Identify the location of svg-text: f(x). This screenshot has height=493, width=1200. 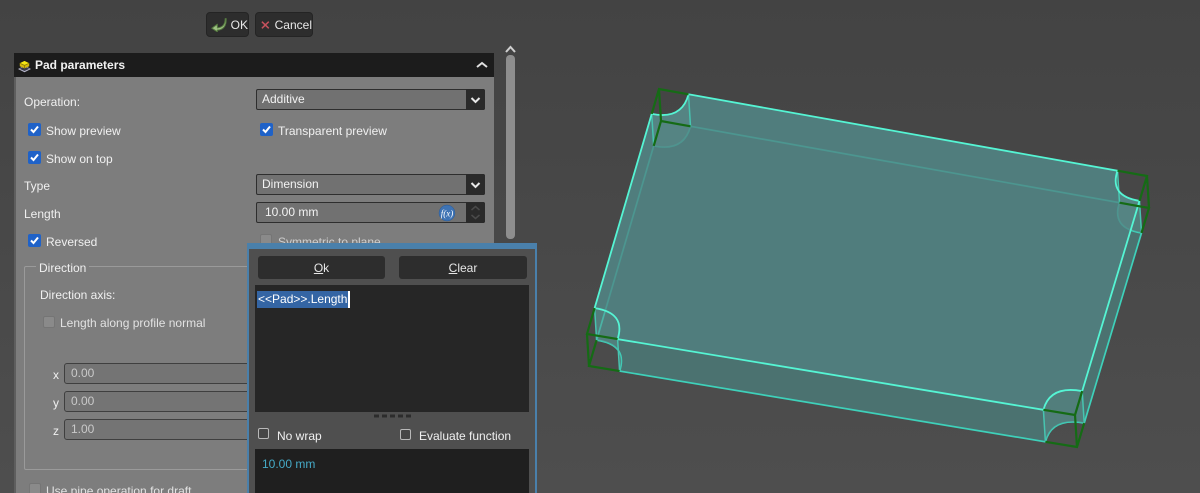
(447, 214).